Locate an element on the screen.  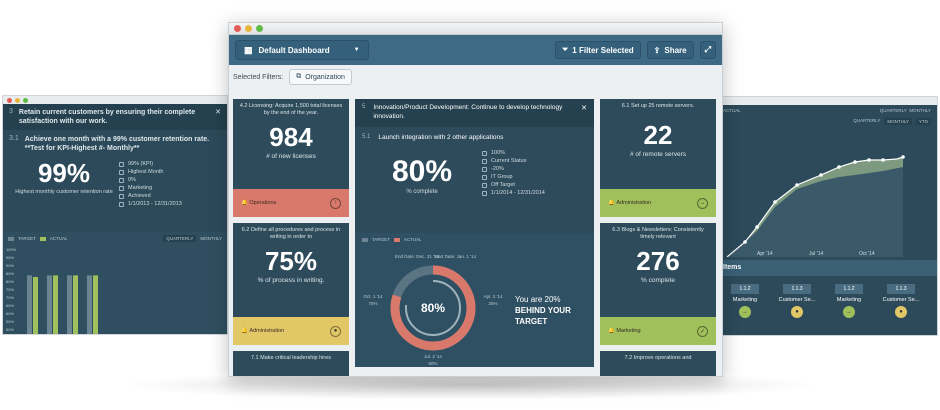
left-bar-chart: 100%95%90%85%80%75%70%65%60%55%50%35% is located at coordinates (52, 290).